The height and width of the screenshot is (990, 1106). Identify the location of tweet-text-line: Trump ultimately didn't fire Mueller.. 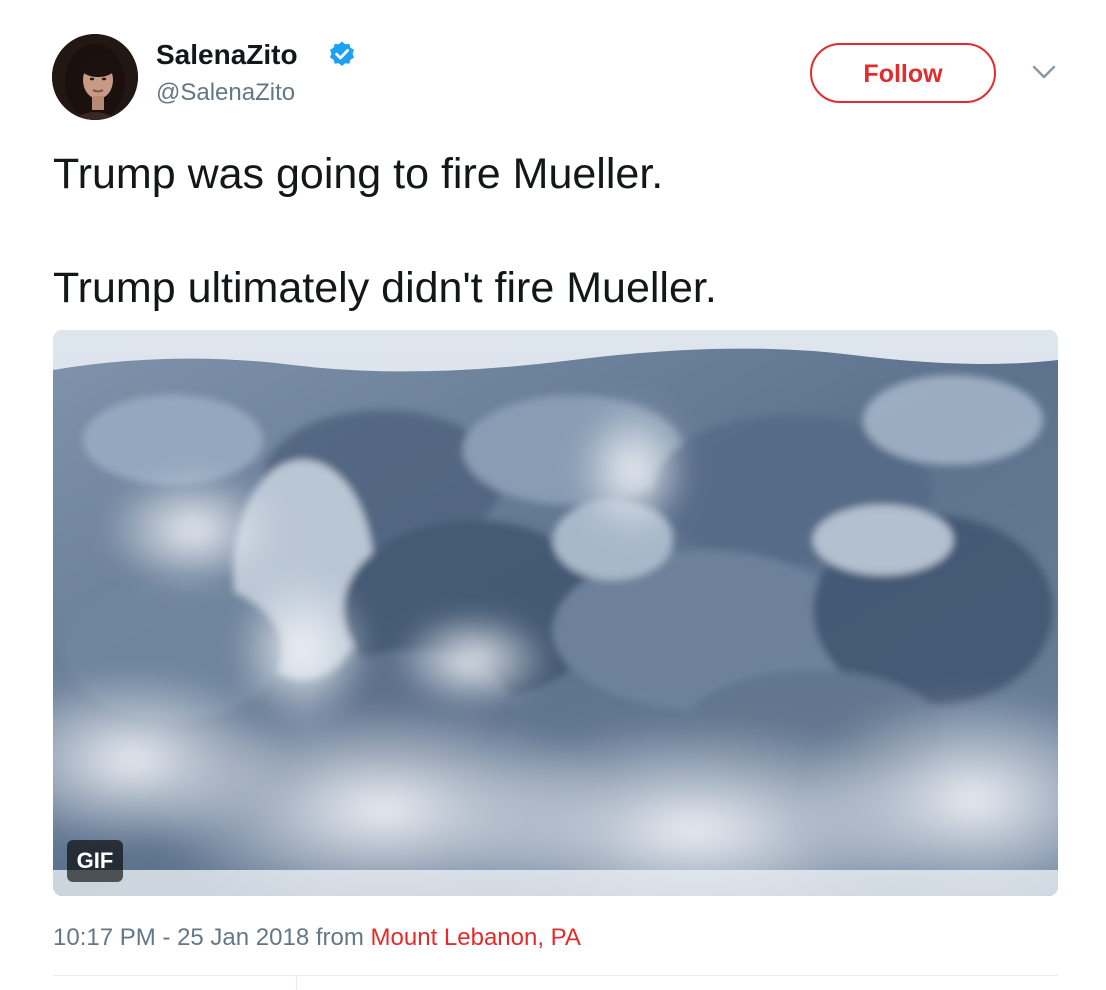
(385, 288).